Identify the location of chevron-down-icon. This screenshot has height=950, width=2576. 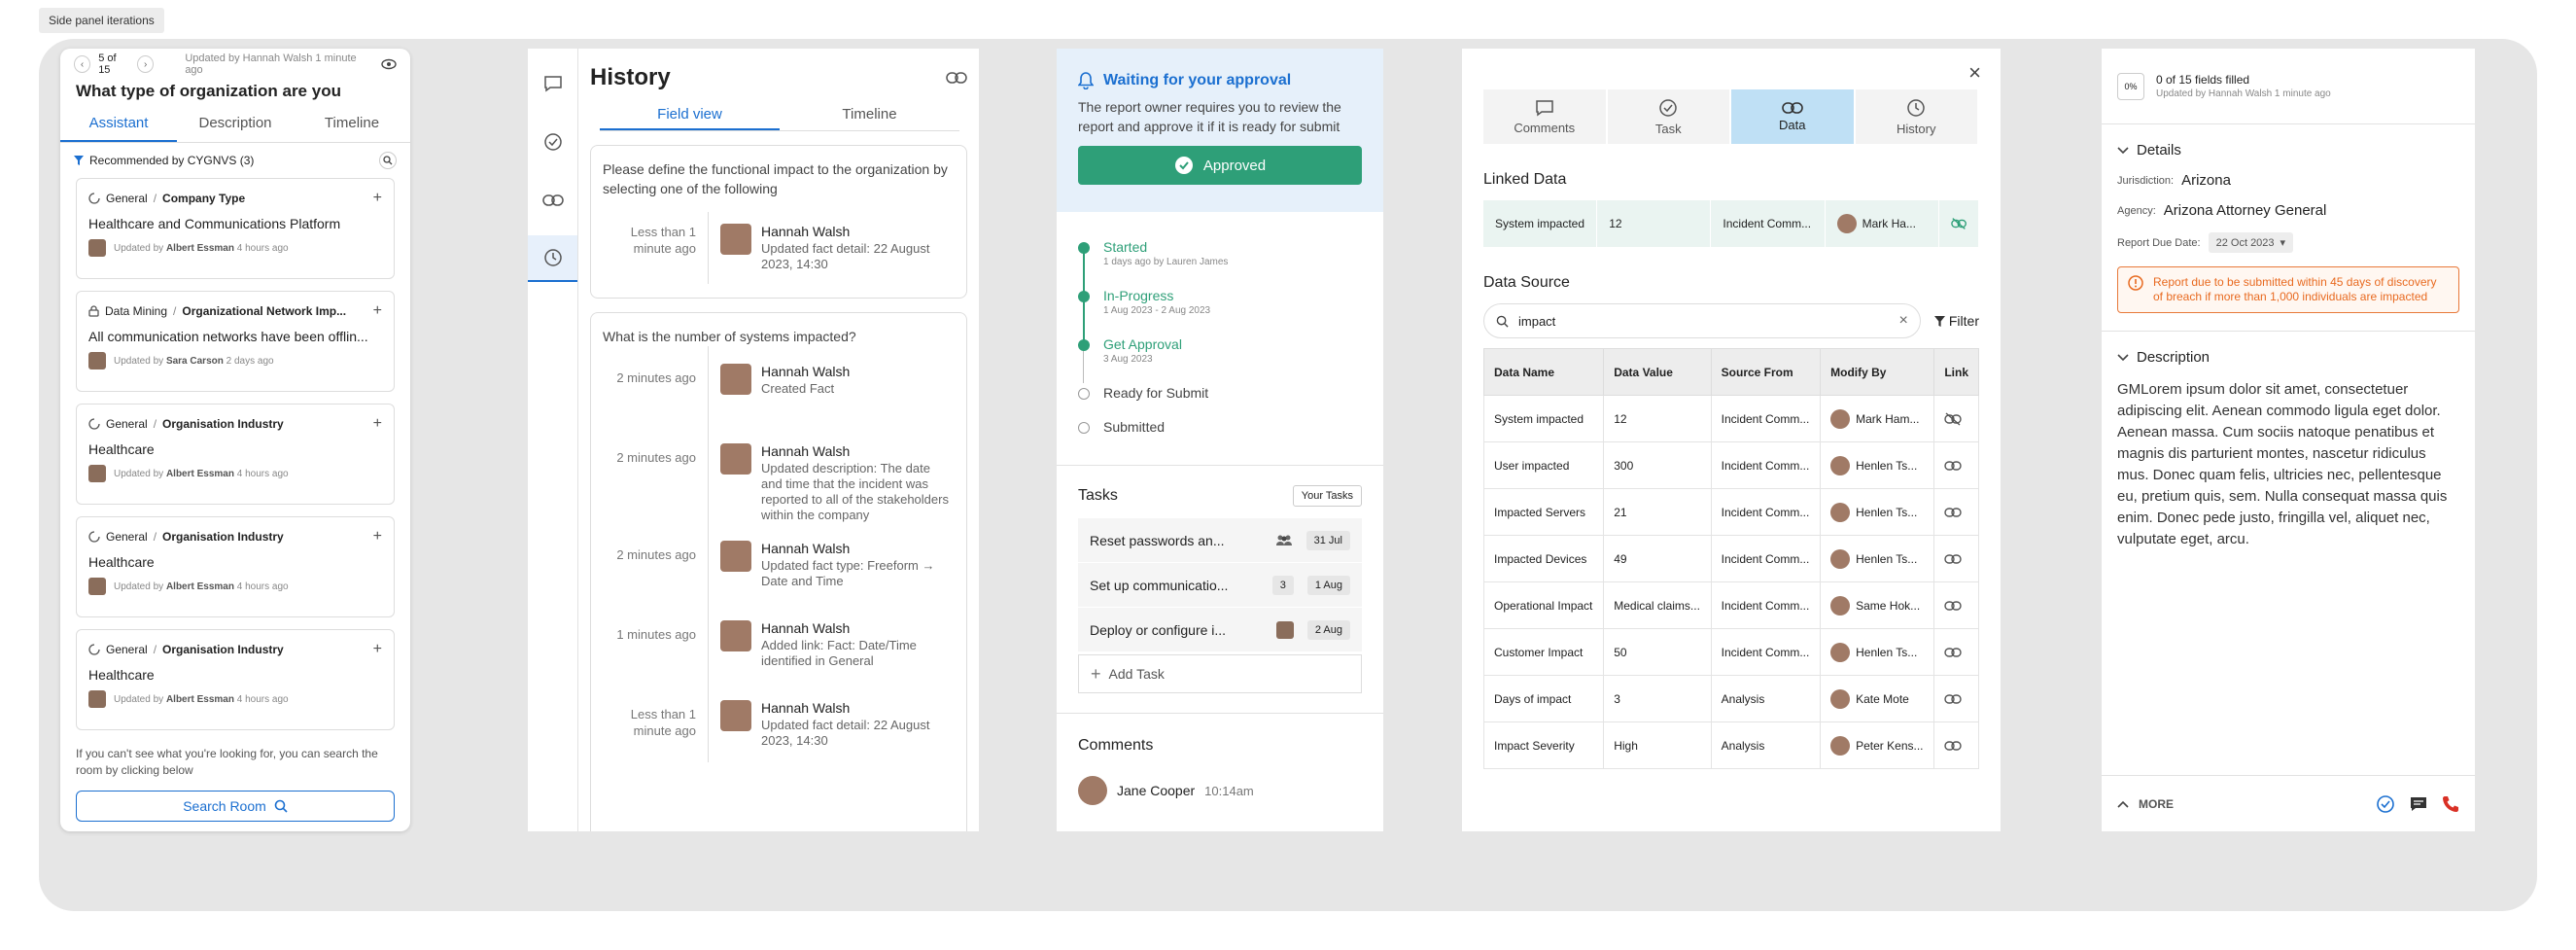
(2123, 357).